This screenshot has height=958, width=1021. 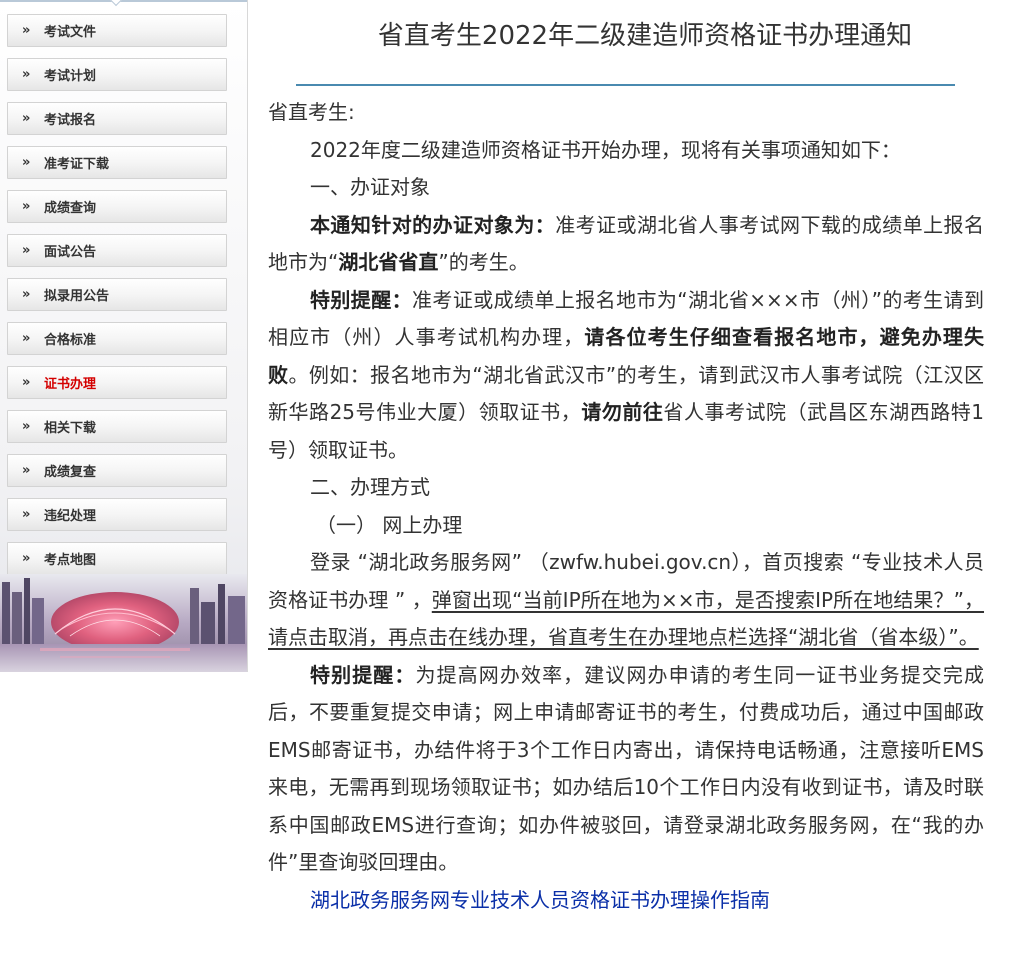 I want to click on sidebar-item-label: 考试文件, so click(x=70, y=32).